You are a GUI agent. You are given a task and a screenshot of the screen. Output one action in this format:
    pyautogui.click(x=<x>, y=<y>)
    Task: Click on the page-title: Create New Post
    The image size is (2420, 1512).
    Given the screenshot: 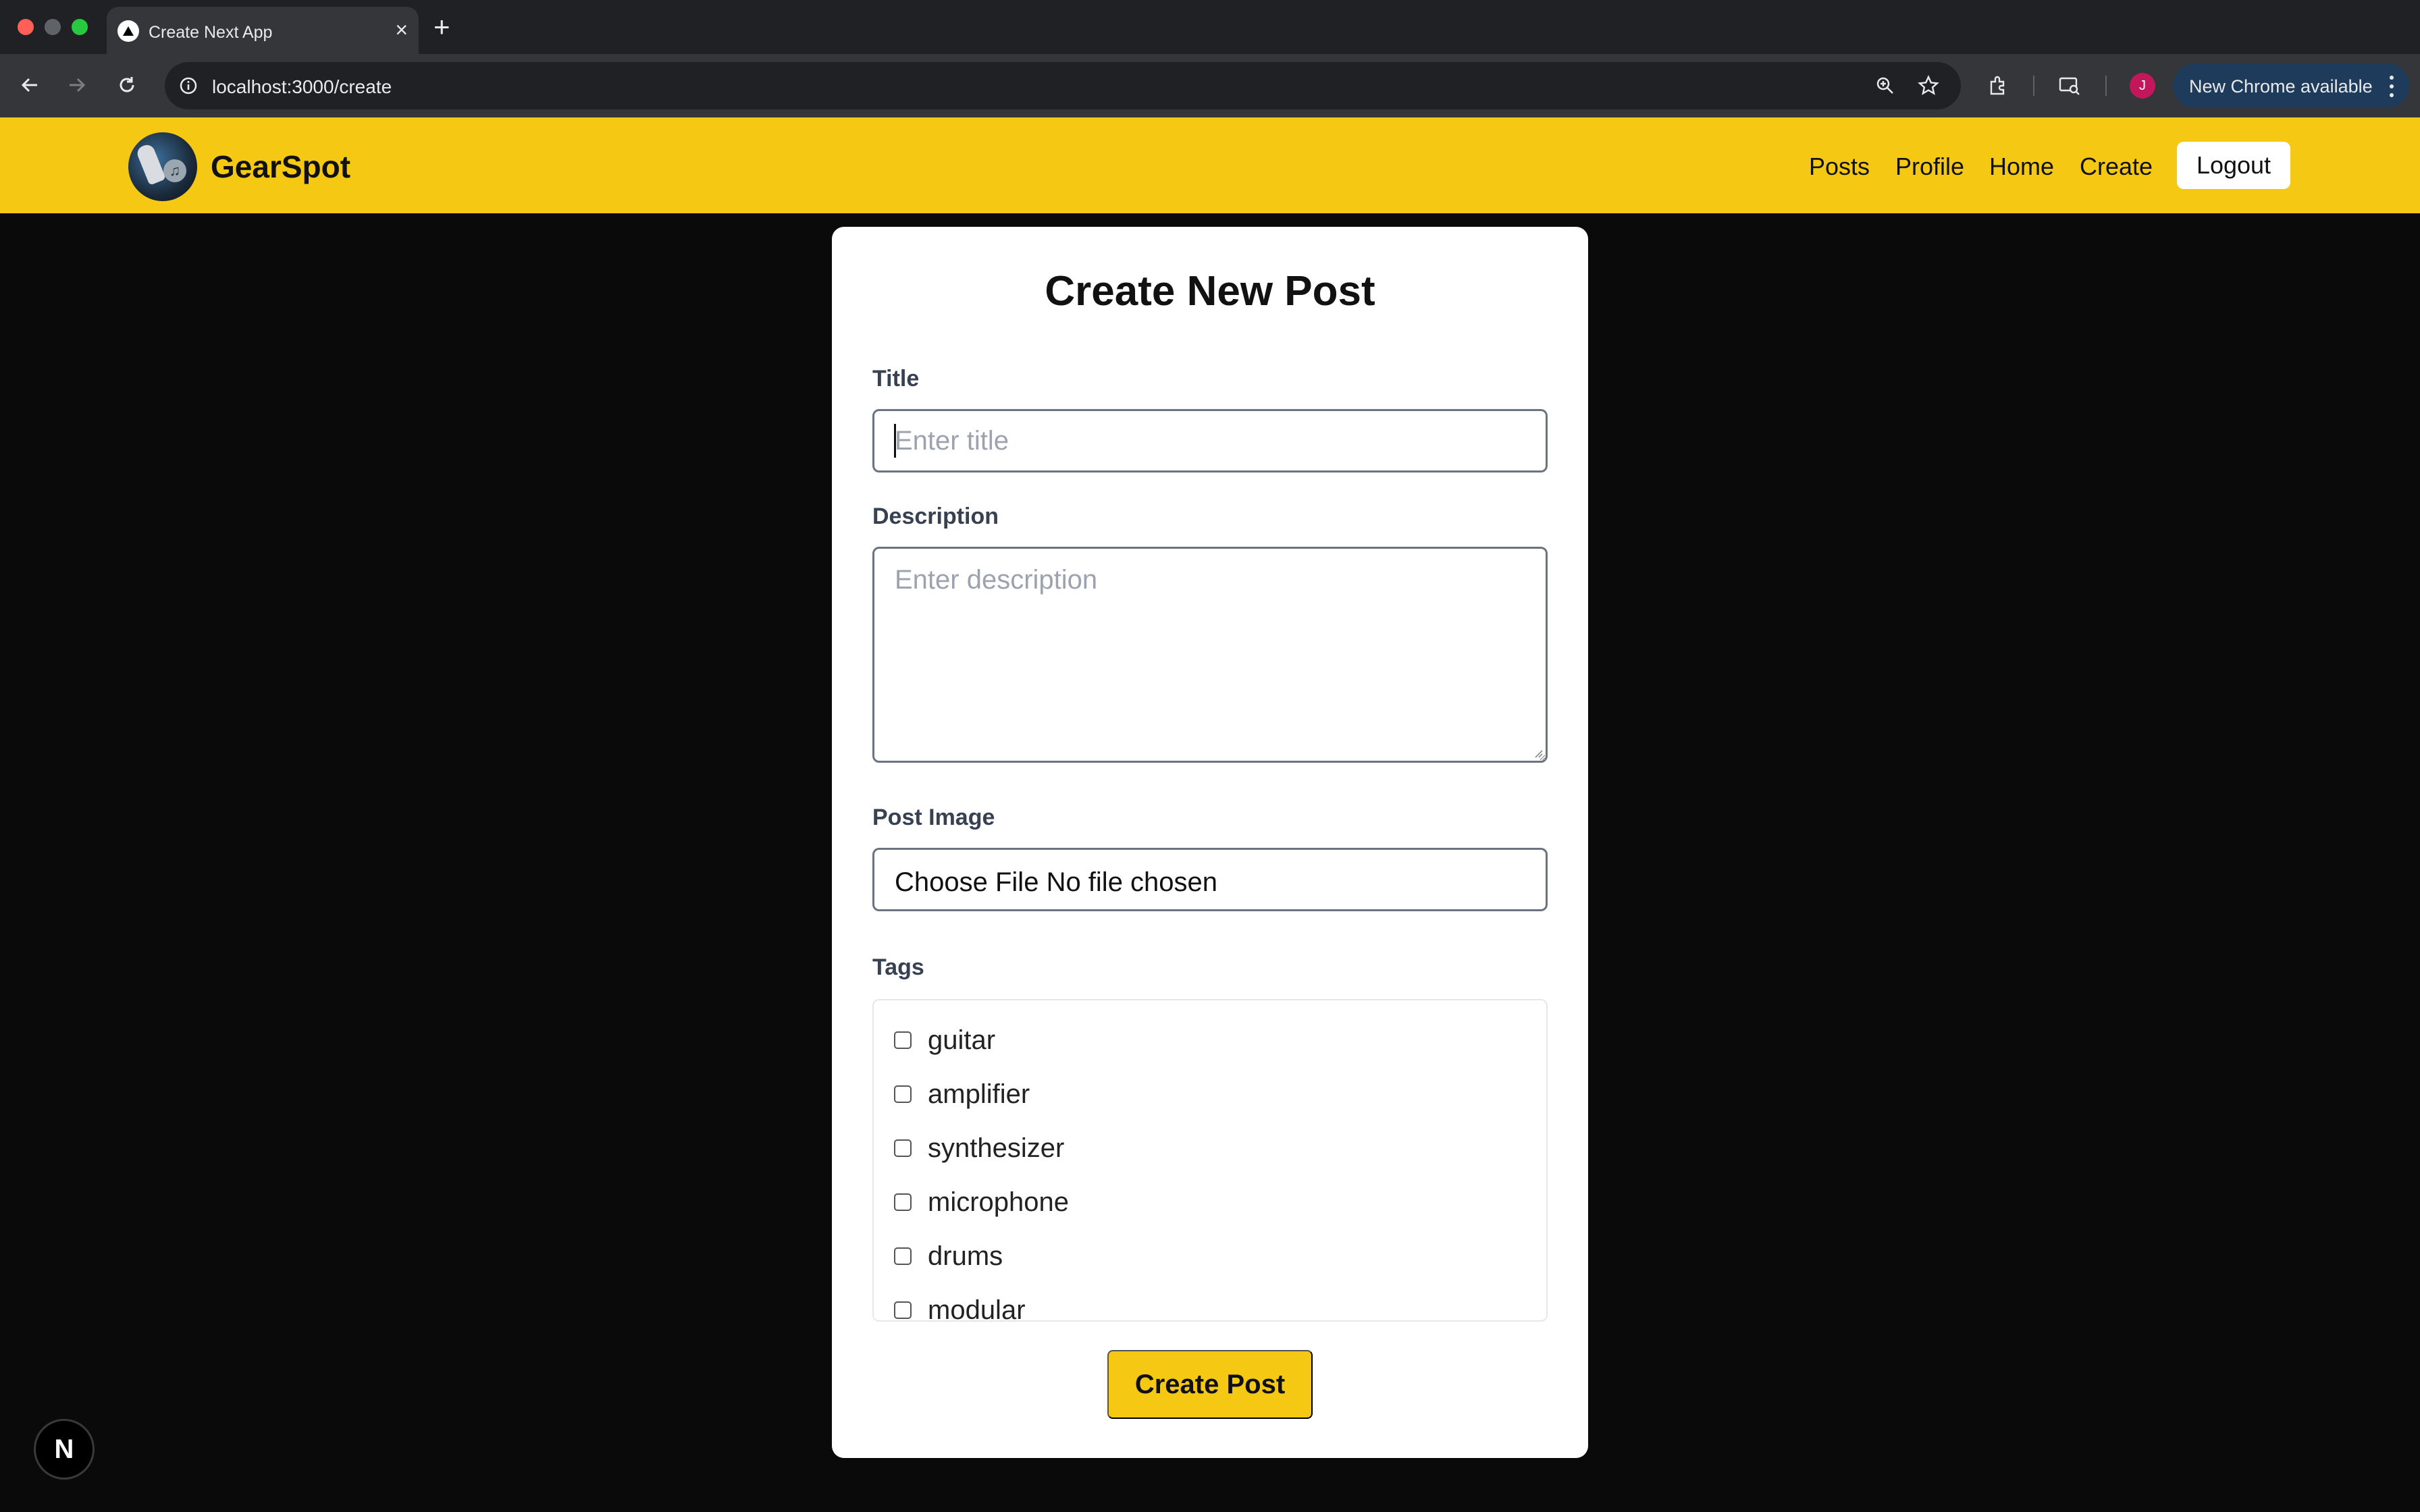 What is the action you would take?
    pyautogui.click(x=1210, y=291)
    